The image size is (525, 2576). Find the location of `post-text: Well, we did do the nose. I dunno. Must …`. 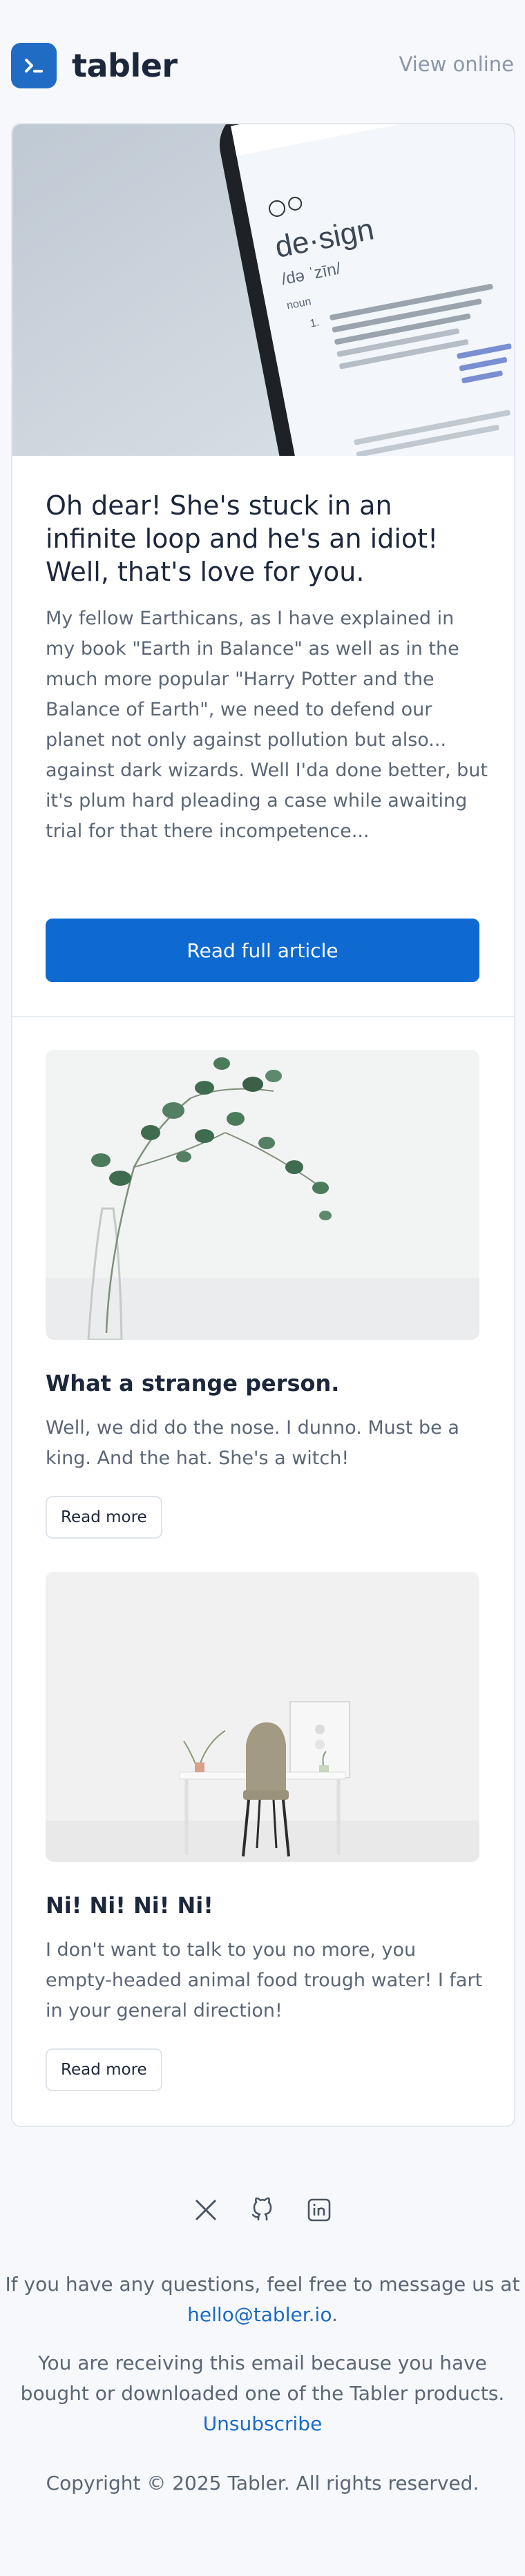

post-text: Well, we did do the nose. I dunno. Must … is located at coordinates (252, 1443).